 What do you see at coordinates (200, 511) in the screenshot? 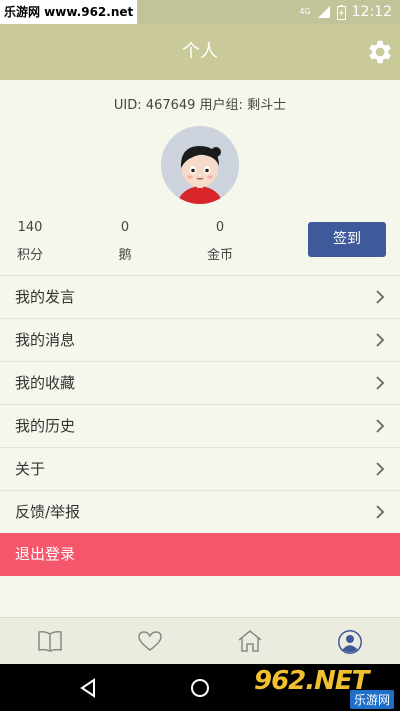
I see `menu-item-feedback: 反馈/举报` at bounding box center [200, 511].